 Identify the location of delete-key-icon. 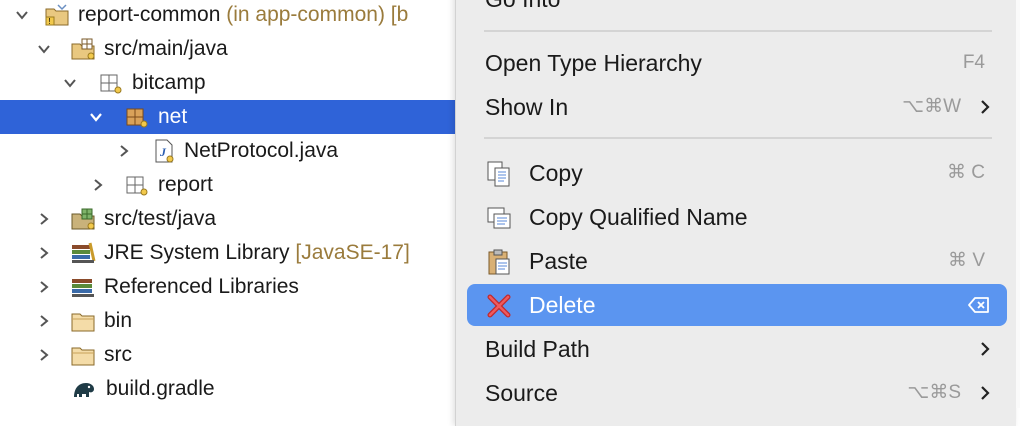
(979, 305).